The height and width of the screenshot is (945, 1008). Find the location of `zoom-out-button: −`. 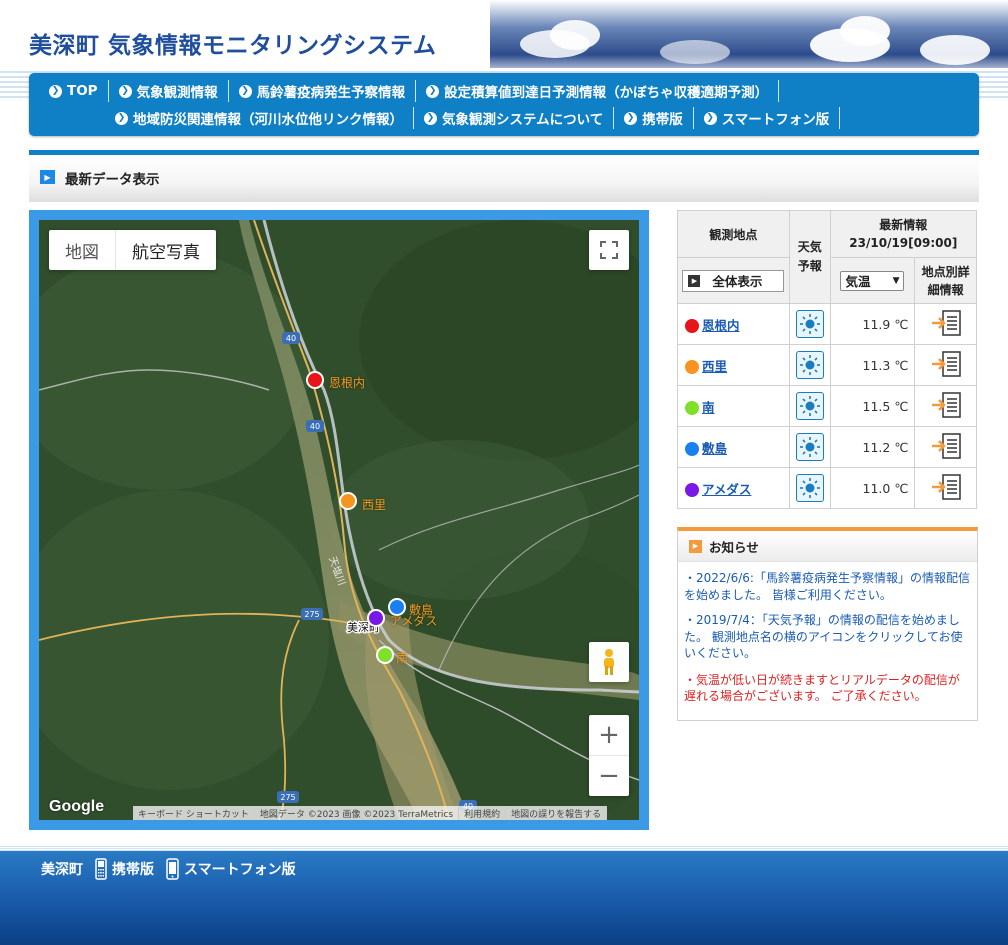

zoom-out-button: − is located at coordinates (609, 776).